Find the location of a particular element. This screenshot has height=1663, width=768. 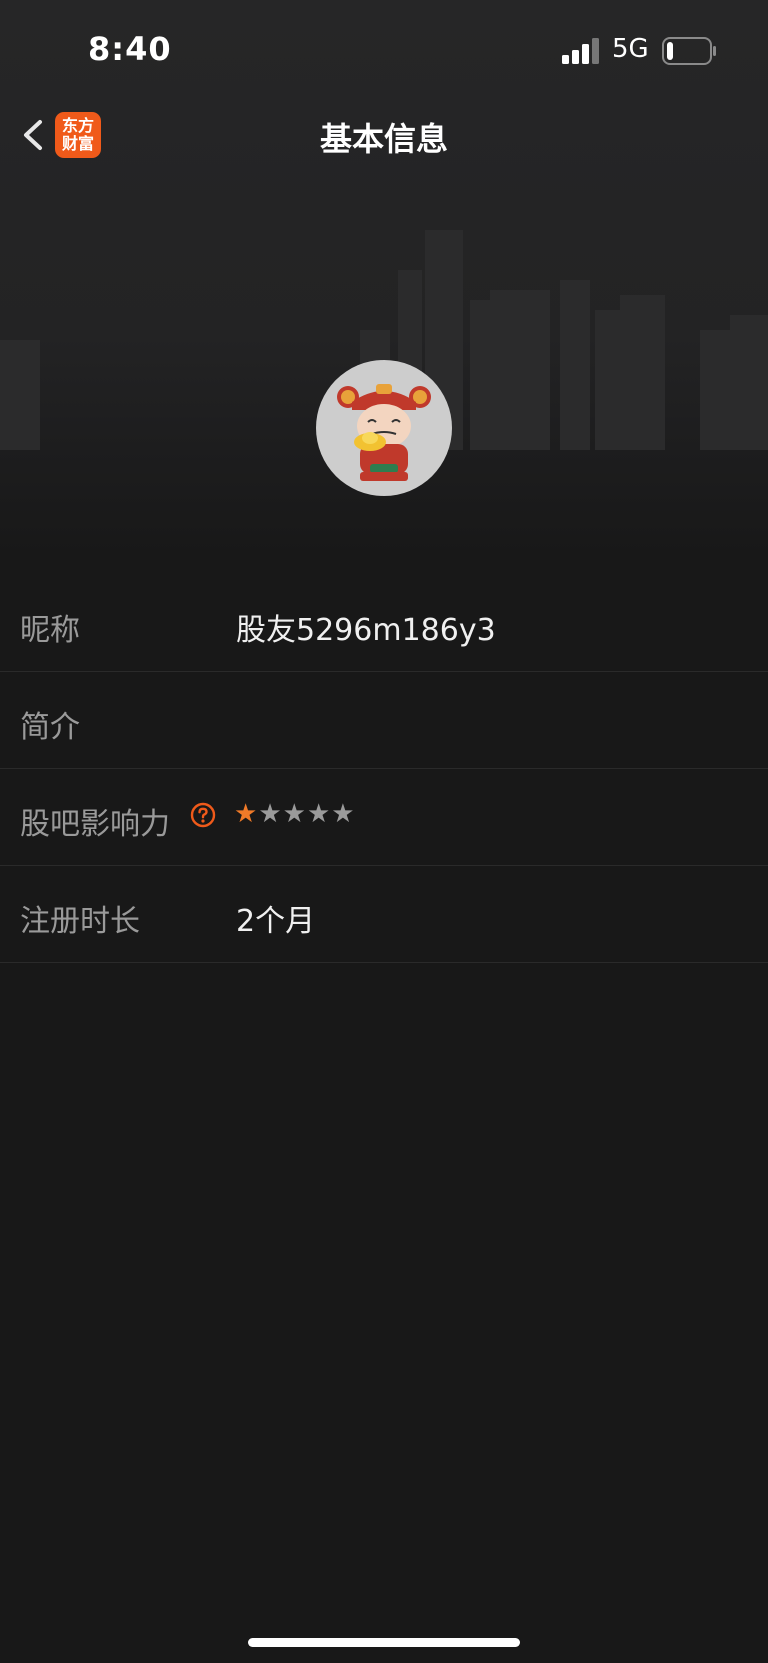

influence-row: 股吧影响力 ★★★★★ is located at coordinates (384, 817).